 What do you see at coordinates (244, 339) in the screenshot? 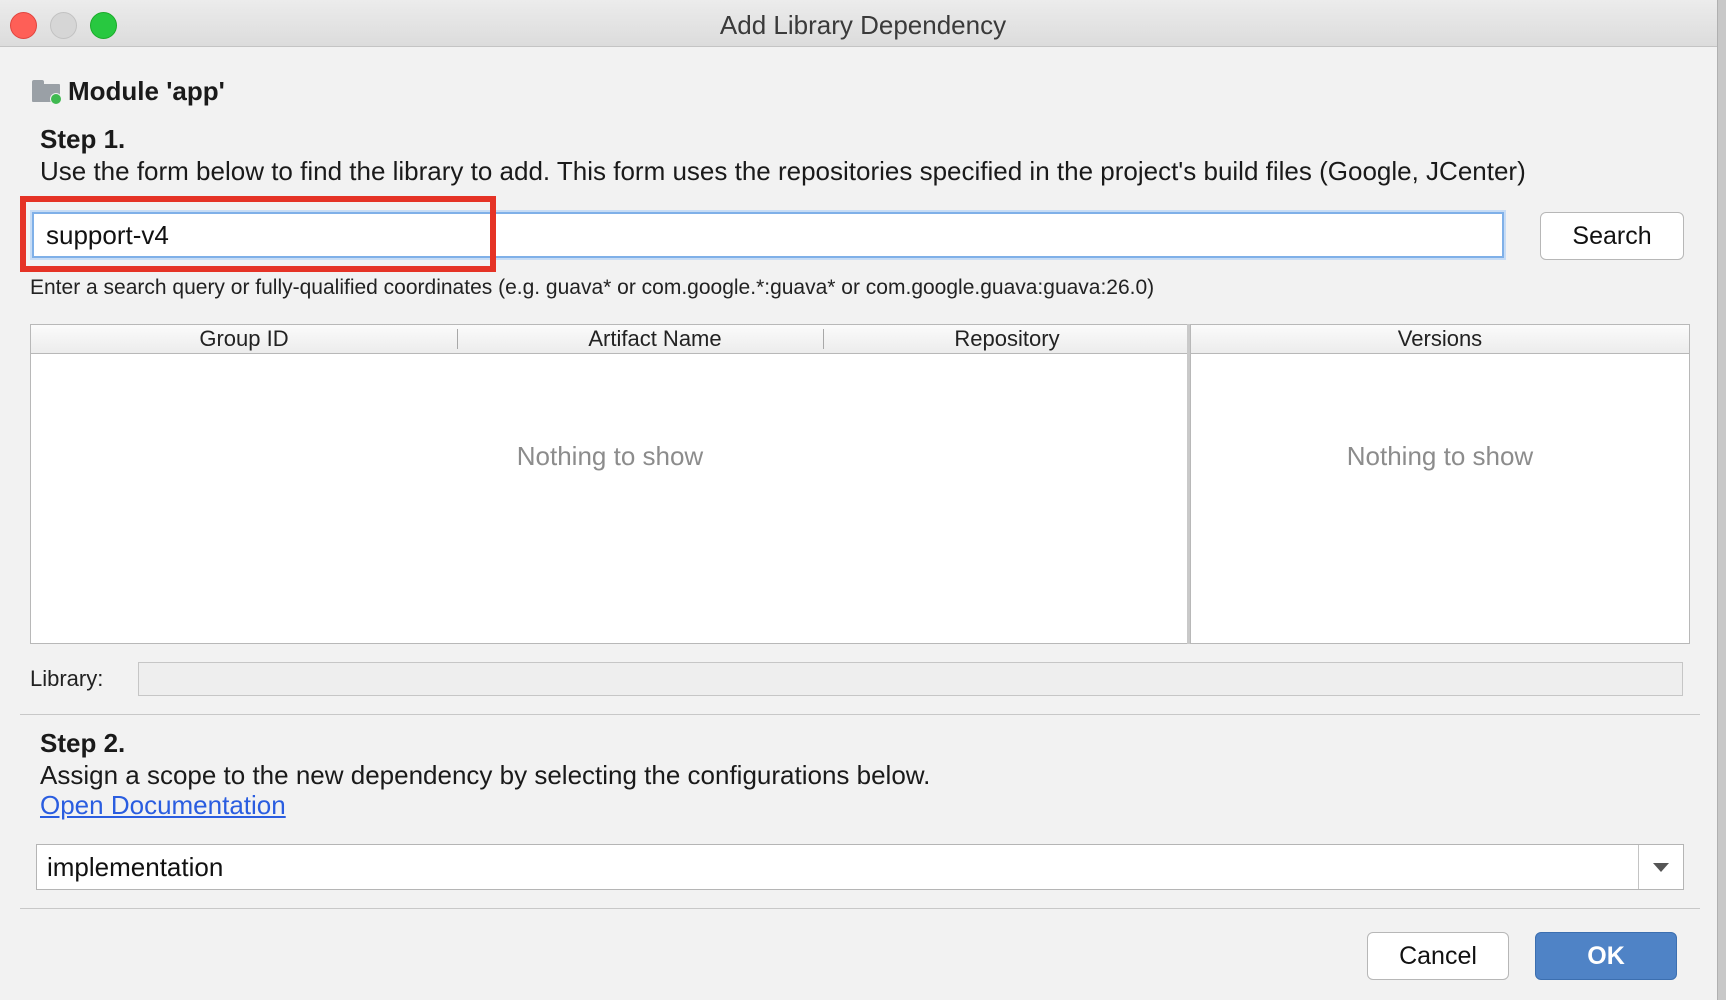
I see `column-group-id: Group ID` at bounding box center [244, 339].